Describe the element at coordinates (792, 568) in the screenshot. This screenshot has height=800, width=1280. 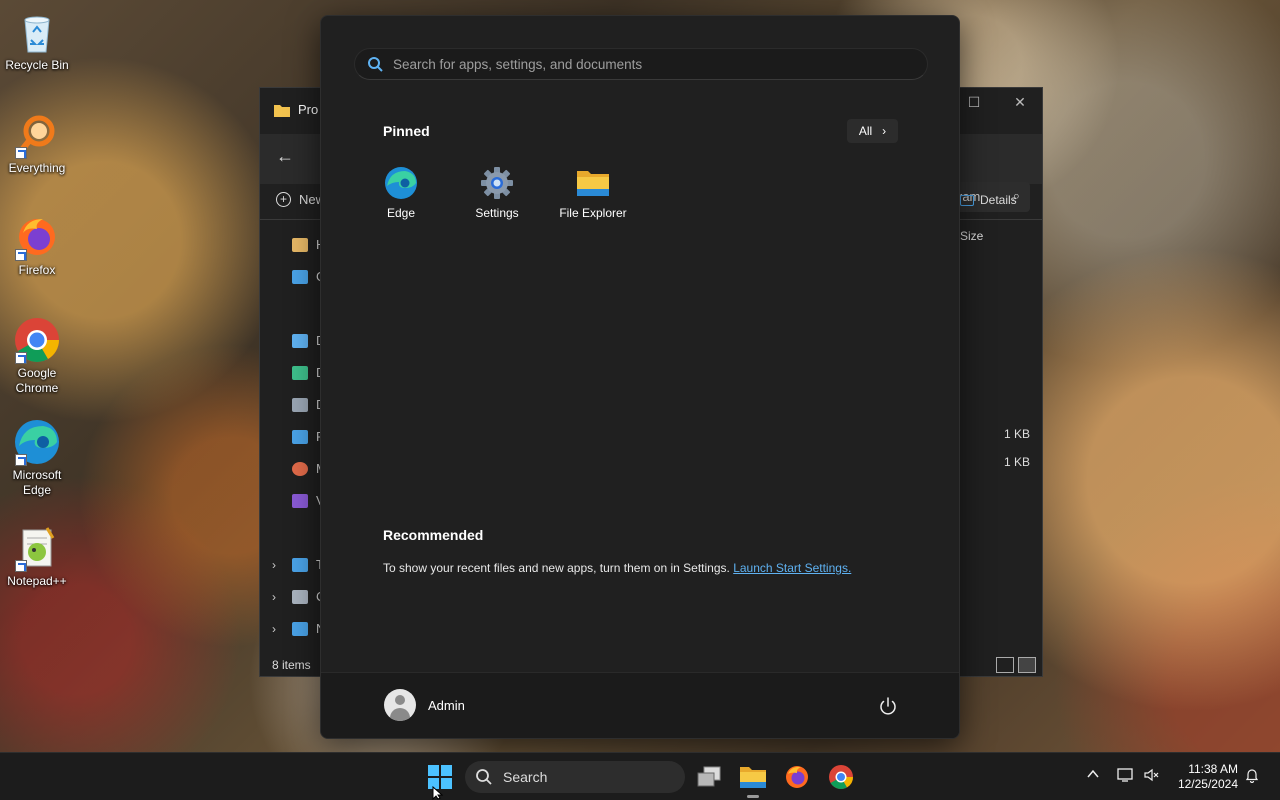
I see `launch-start-settings-link: Launch Start Settings.` at that location.